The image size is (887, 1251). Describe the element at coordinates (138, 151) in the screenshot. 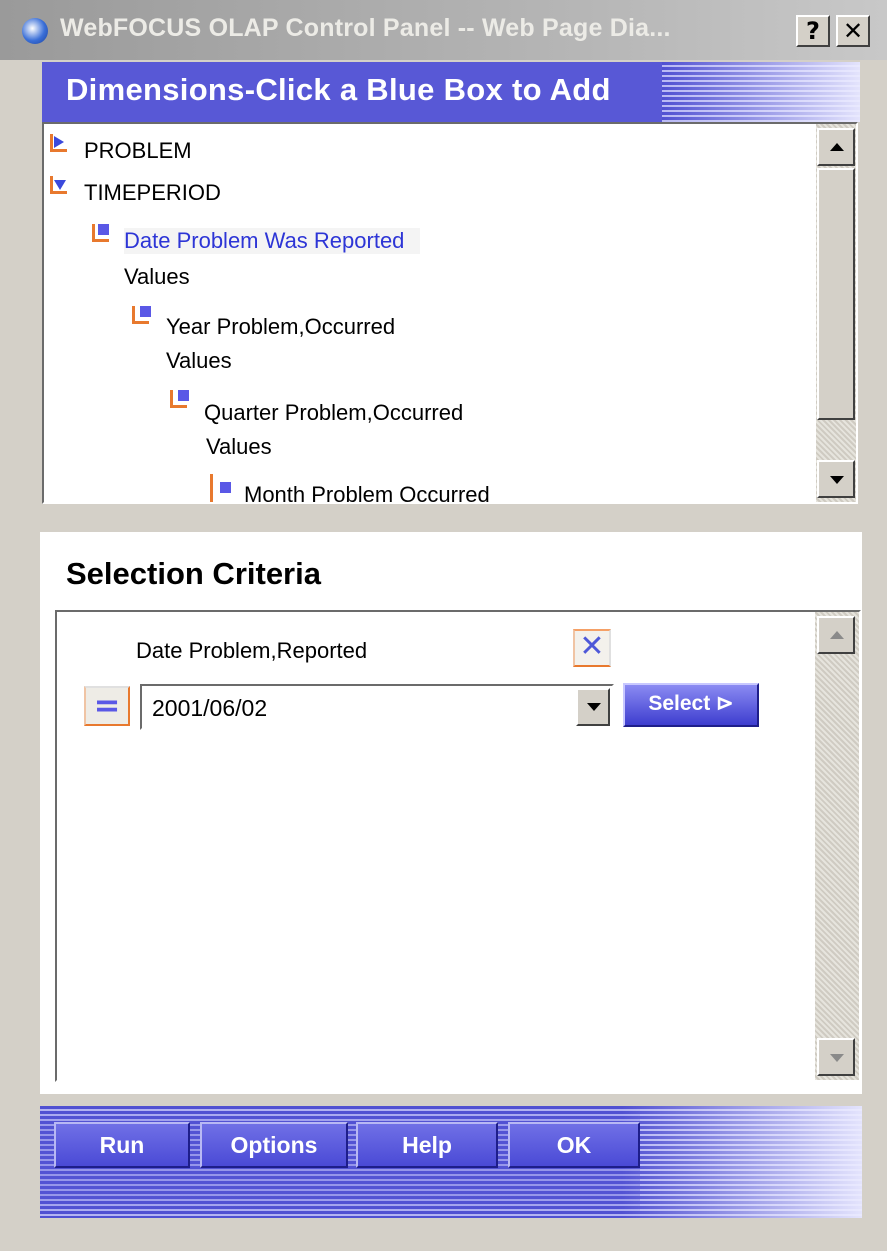

I see `tree-item-problem: PROBLEM` at that location.